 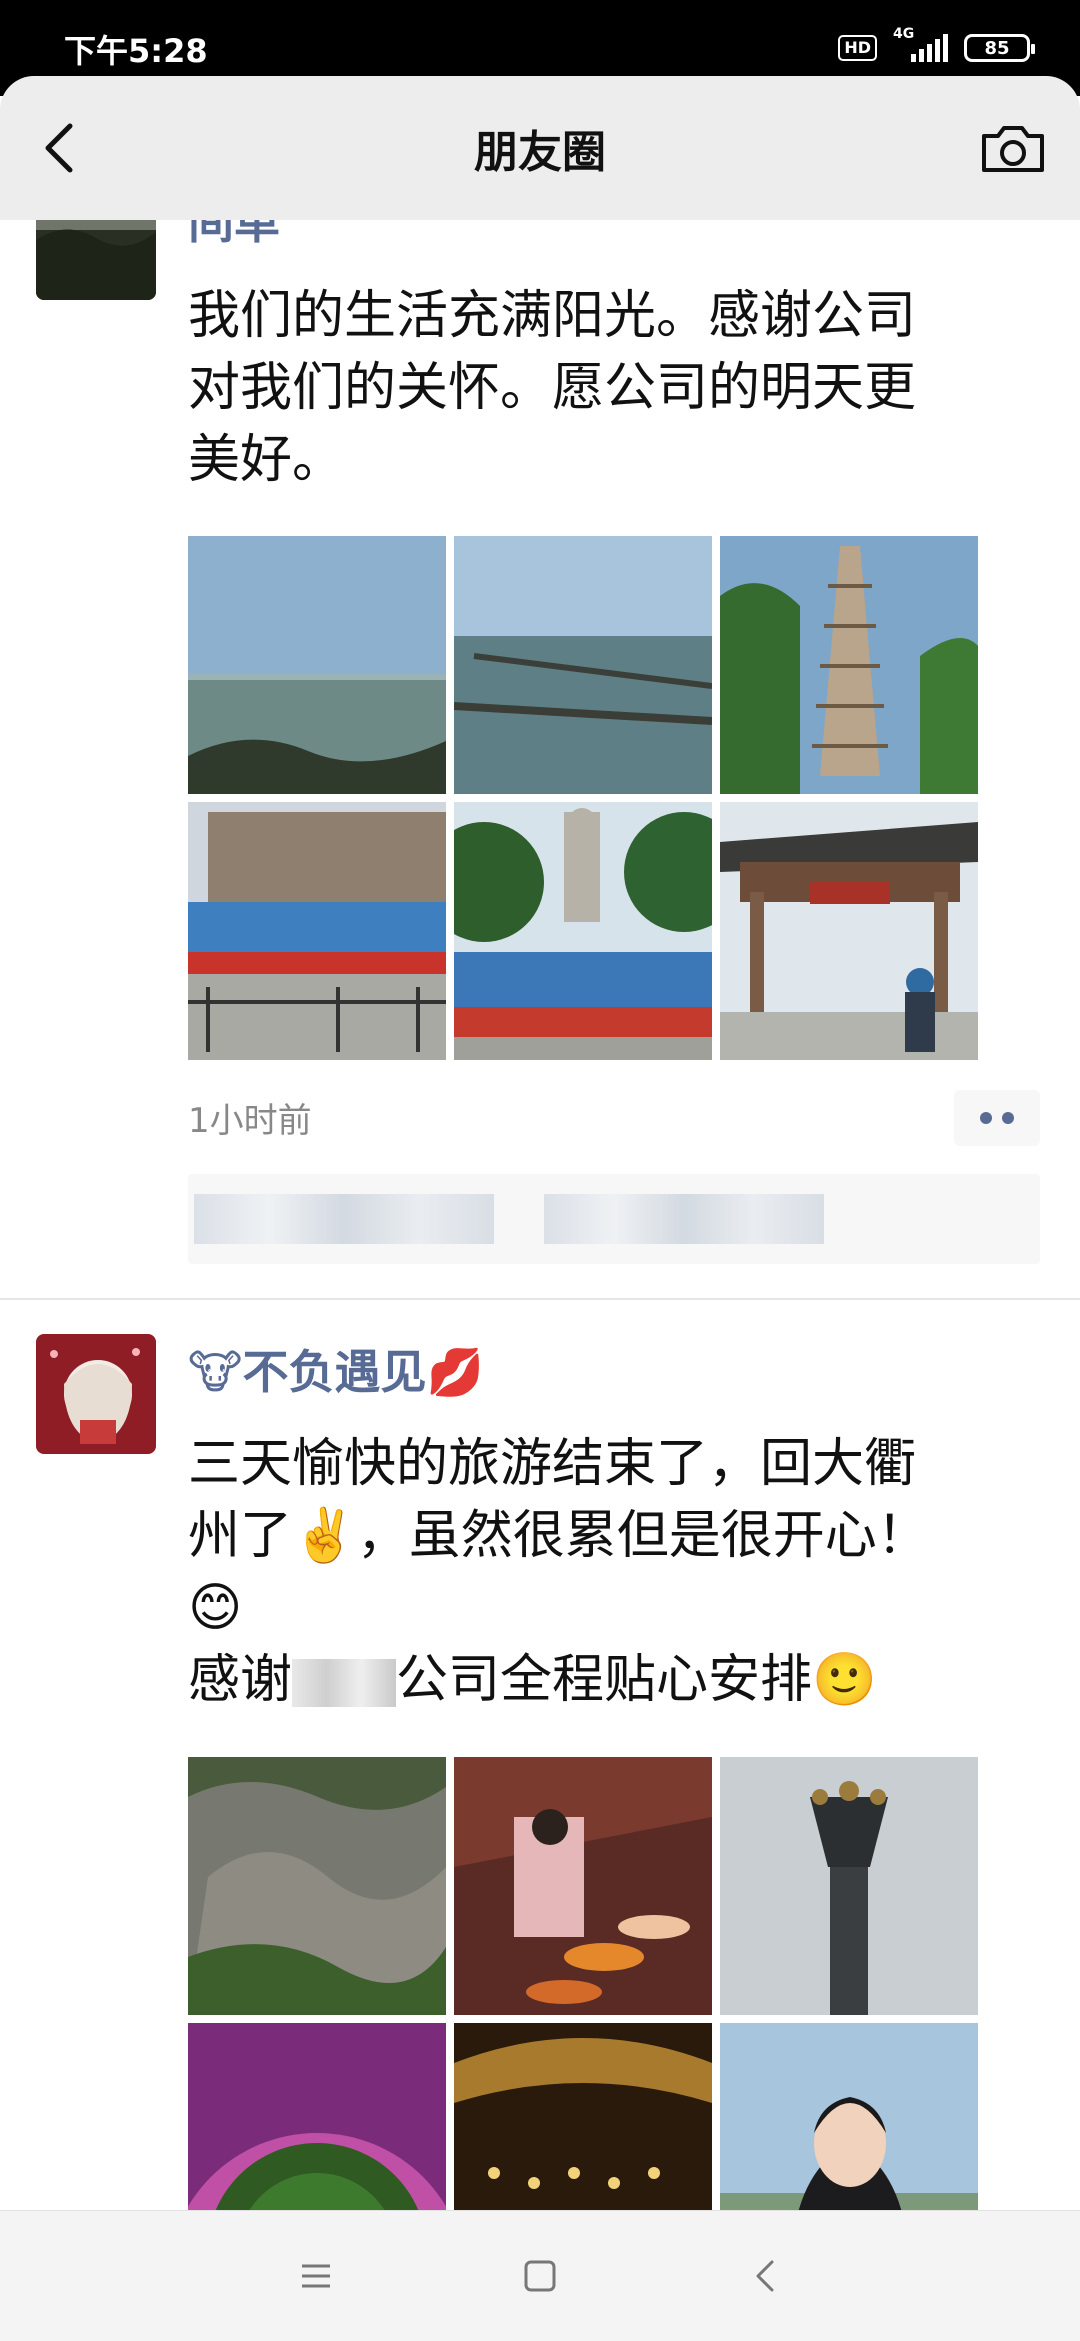 What do you see at coordinates (583, 2116) in the screenshot?
I see `golden-hall-photo` at bounding box center [583, 2116].